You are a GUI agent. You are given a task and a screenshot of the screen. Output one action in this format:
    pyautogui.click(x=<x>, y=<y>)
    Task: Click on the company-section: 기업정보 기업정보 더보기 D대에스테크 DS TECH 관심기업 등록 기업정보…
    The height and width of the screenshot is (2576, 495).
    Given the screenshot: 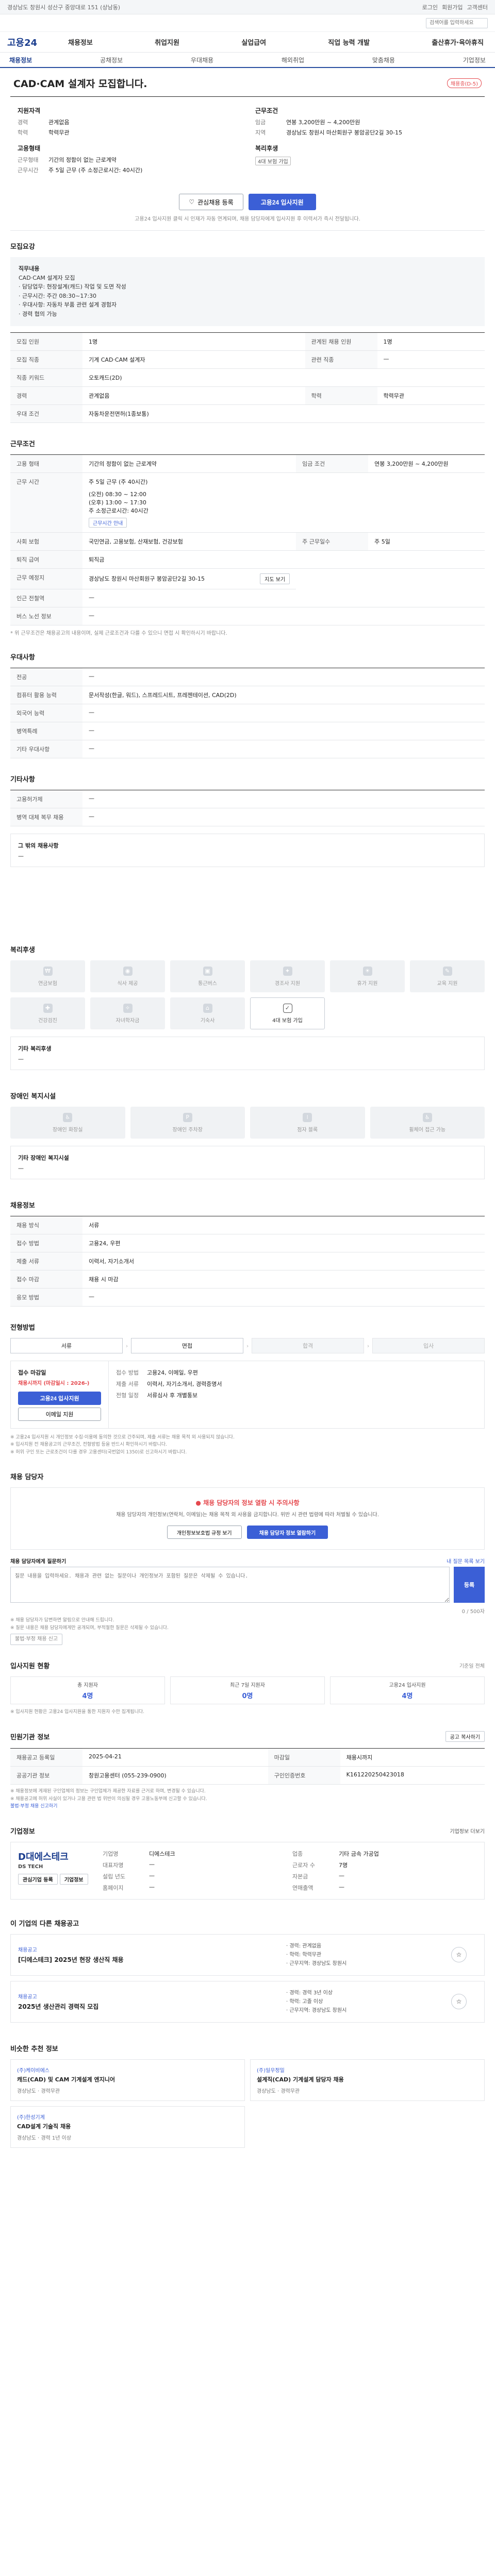 What is the action you would take?
    pyautogui.click(x=247, y=1862)
    